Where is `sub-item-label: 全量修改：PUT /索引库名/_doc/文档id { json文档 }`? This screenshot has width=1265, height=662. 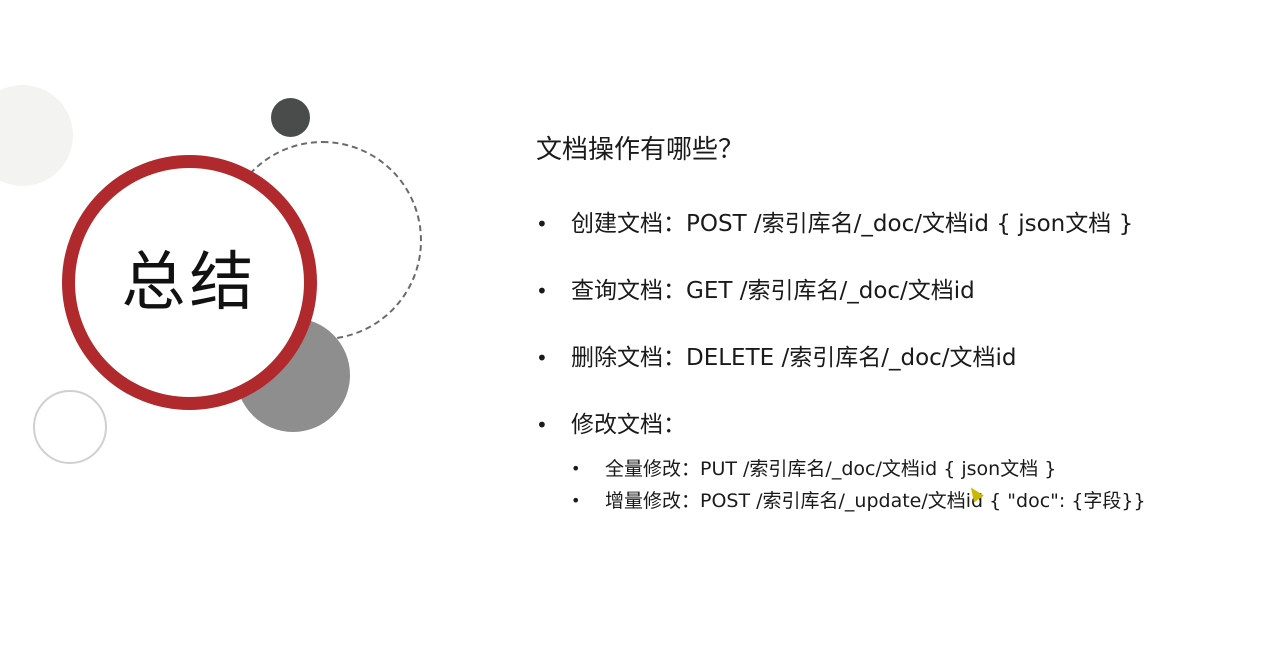
sub-item-label: 全量修改：PUT /索引库名/_doc/文档id { json文档 } is located at coordinates (831, 469).